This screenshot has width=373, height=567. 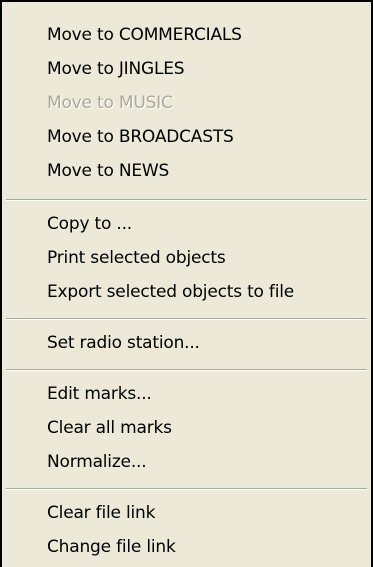 I want to click on menu-item-change-file-link: Change file link, so click(x=111, y=547).